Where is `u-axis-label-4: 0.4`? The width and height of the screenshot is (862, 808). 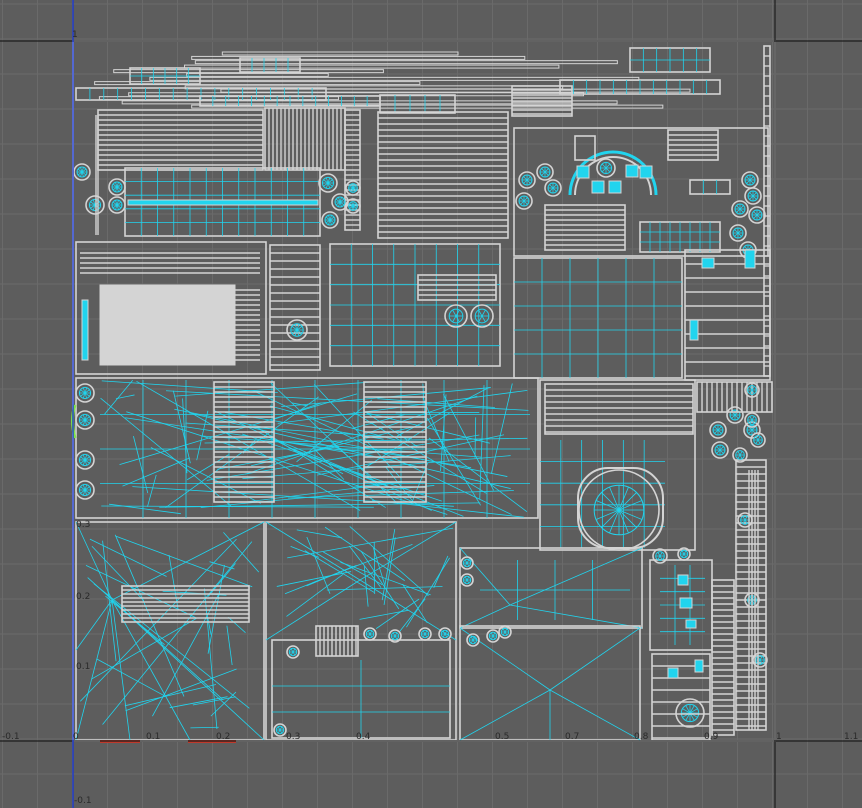 u-axis-label-4: 0.4 is located at coordinates (363, 737).